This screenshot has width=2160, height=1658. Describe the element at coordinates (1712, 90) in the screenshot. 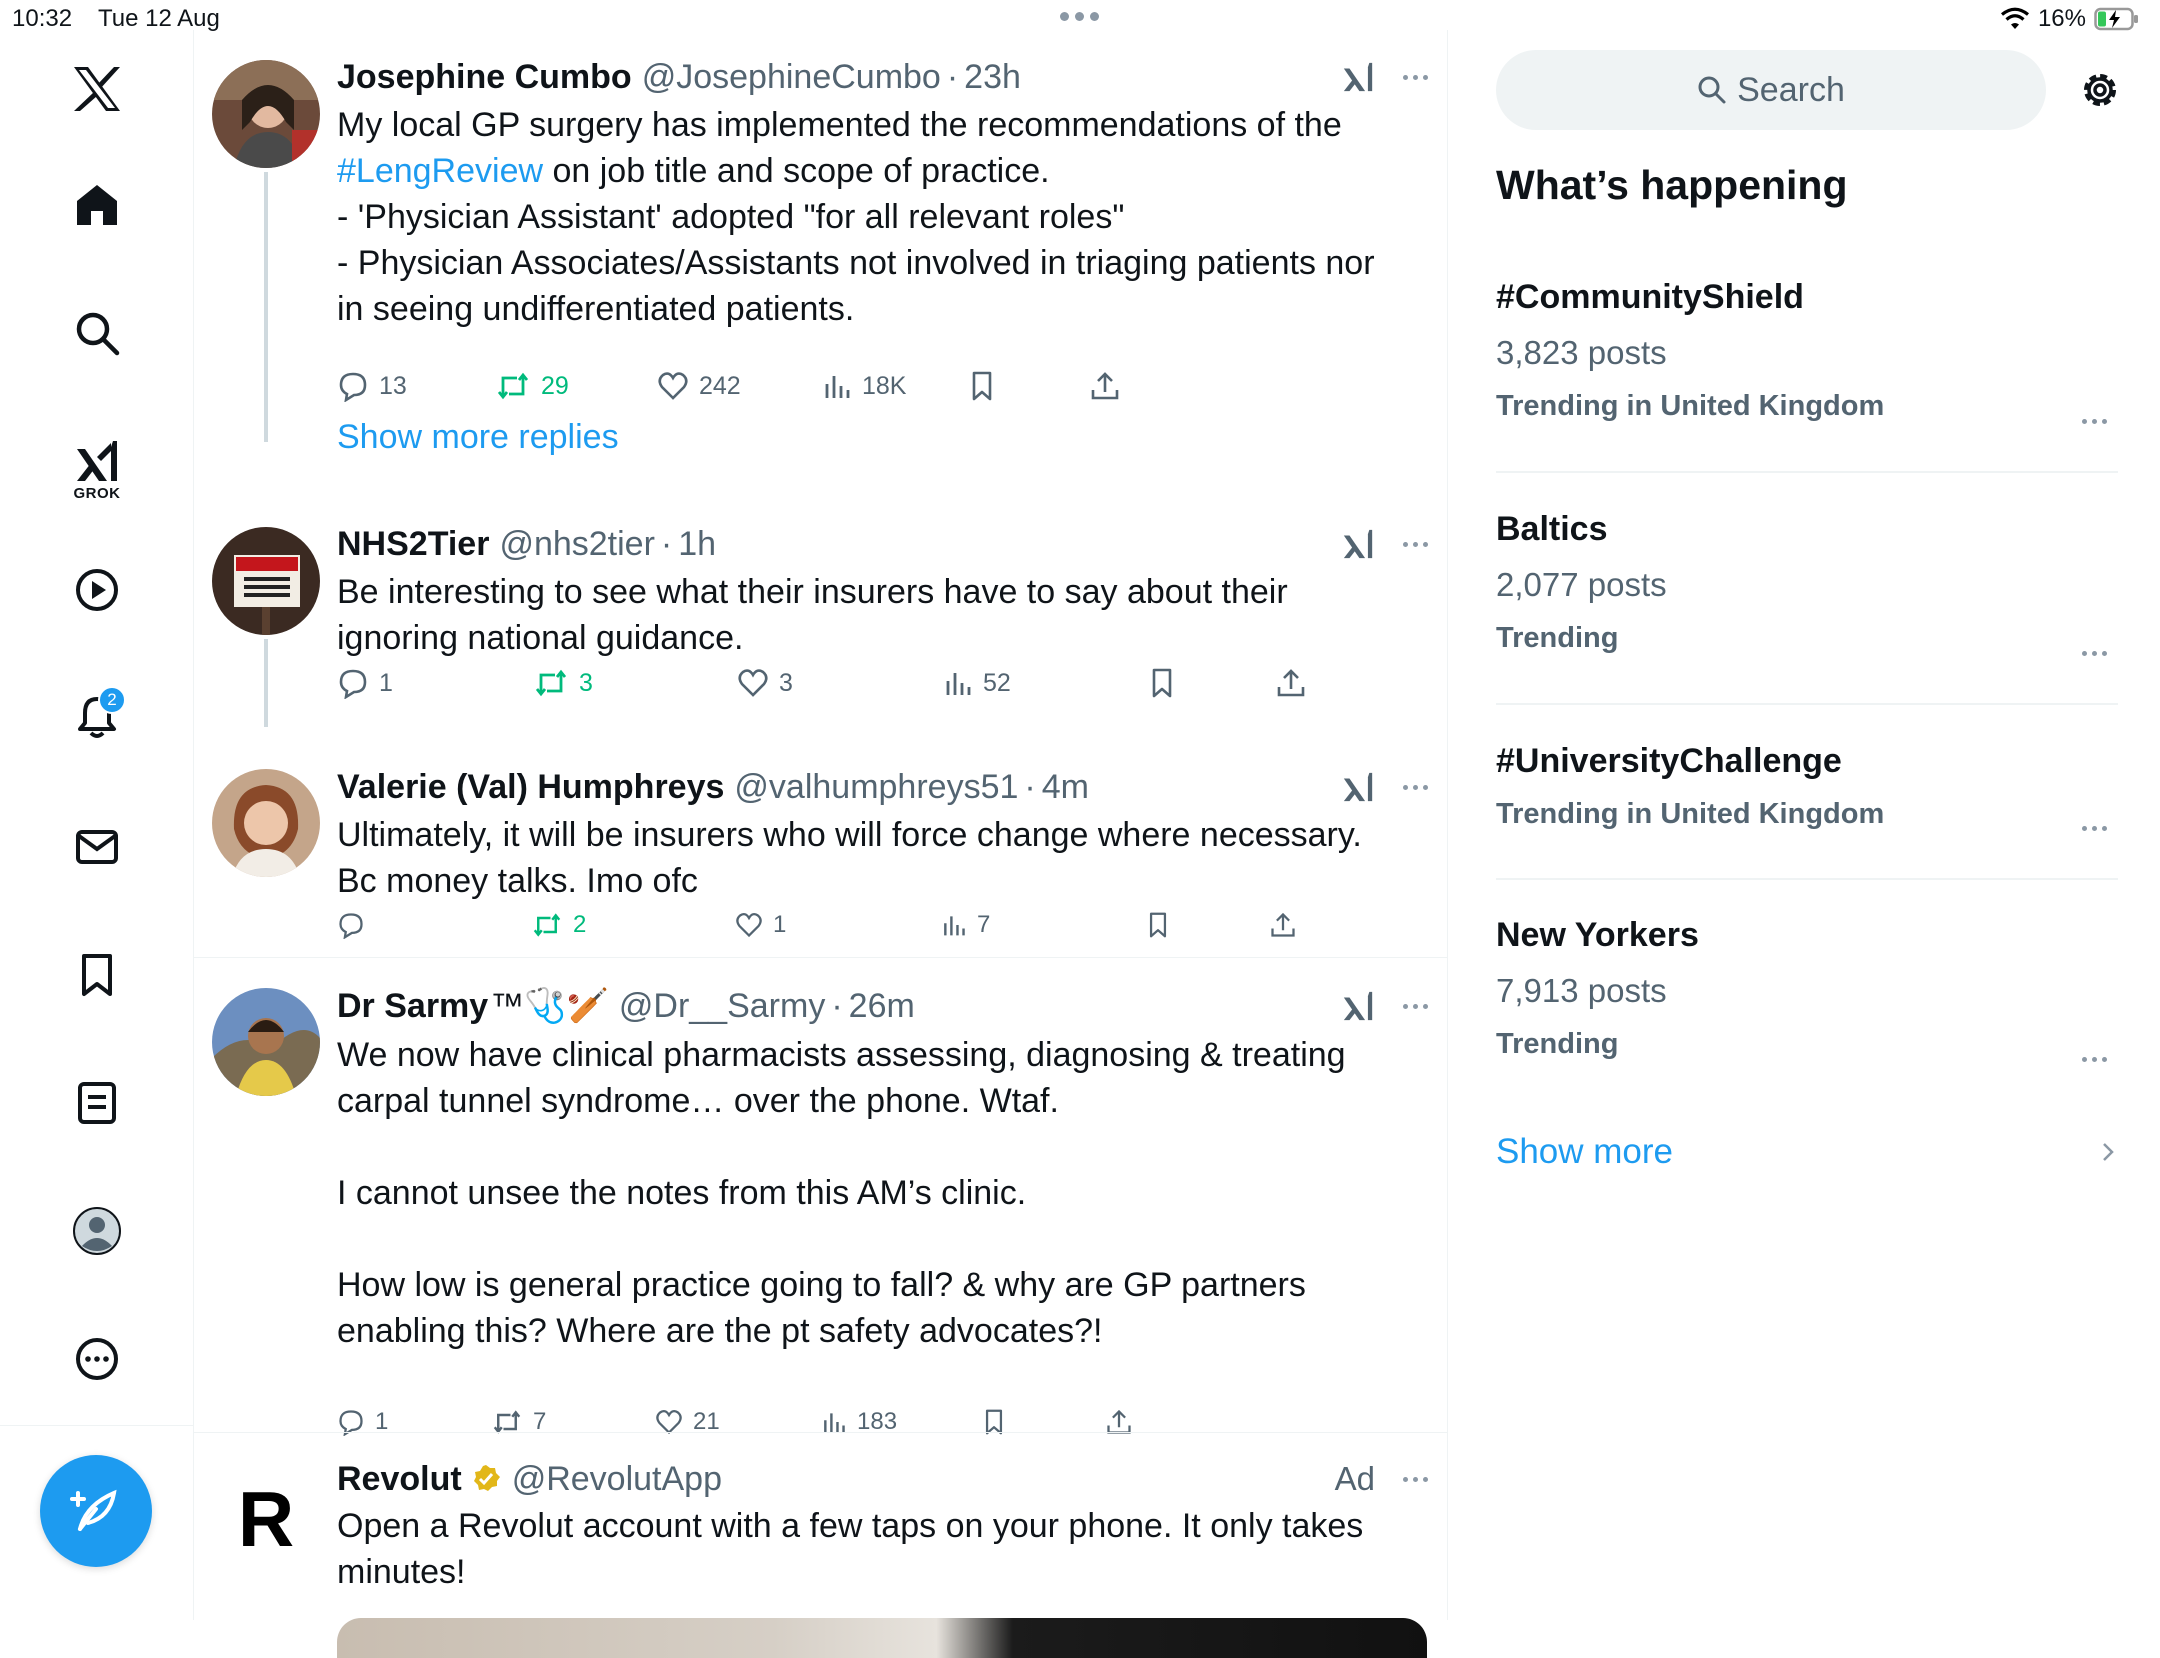

I see `search-icon` at that location.